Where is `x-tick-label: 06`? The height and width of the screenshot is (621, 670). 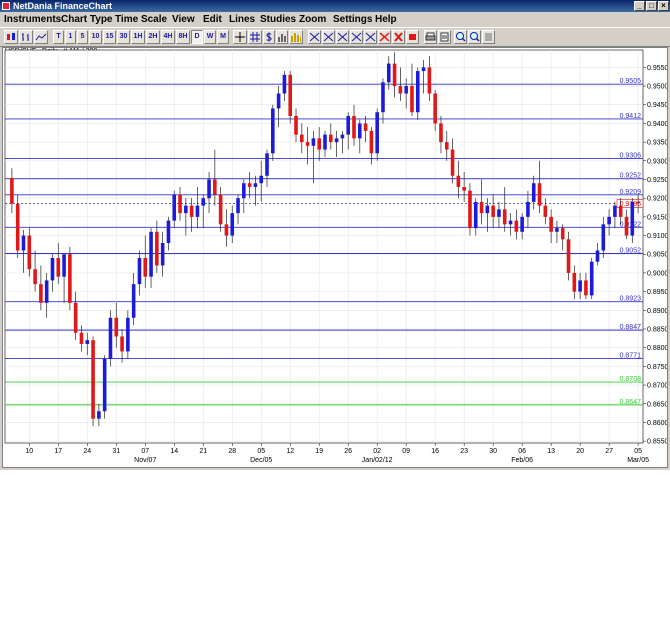 x-tick-label: 06 is located at coordinates (522, 451).